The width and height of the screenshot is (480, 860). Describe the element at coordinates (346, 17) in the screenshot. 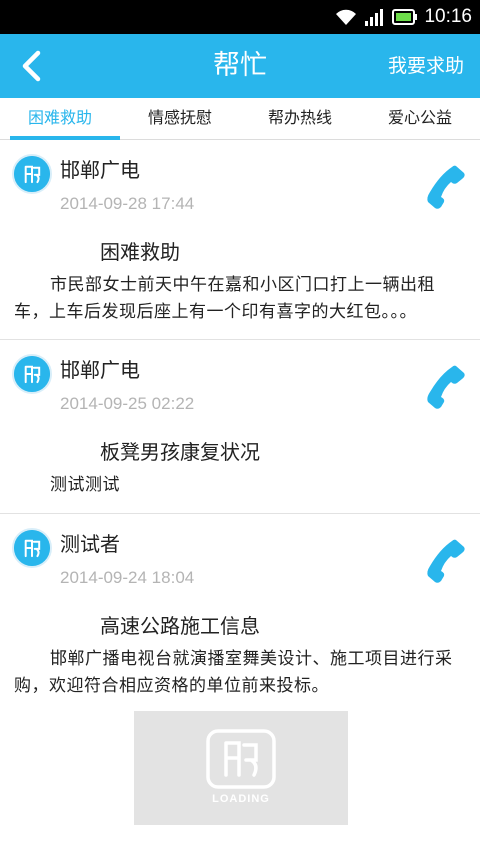

I see `wifi-icon` at that location.